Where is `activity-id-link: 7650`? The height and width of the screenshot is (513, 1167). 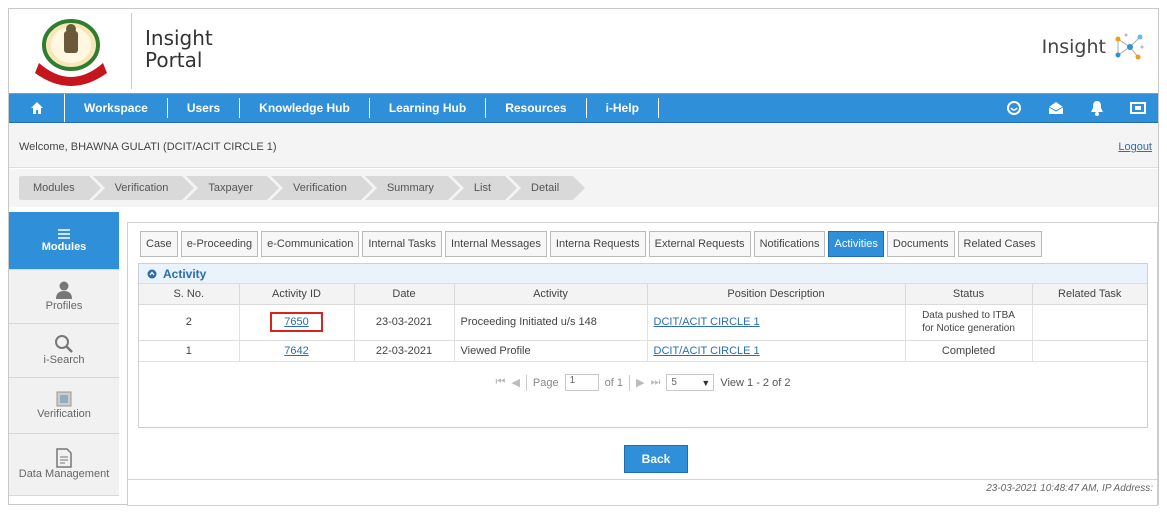
activity-id-link: 7650 is located at coordinates (296, 322).